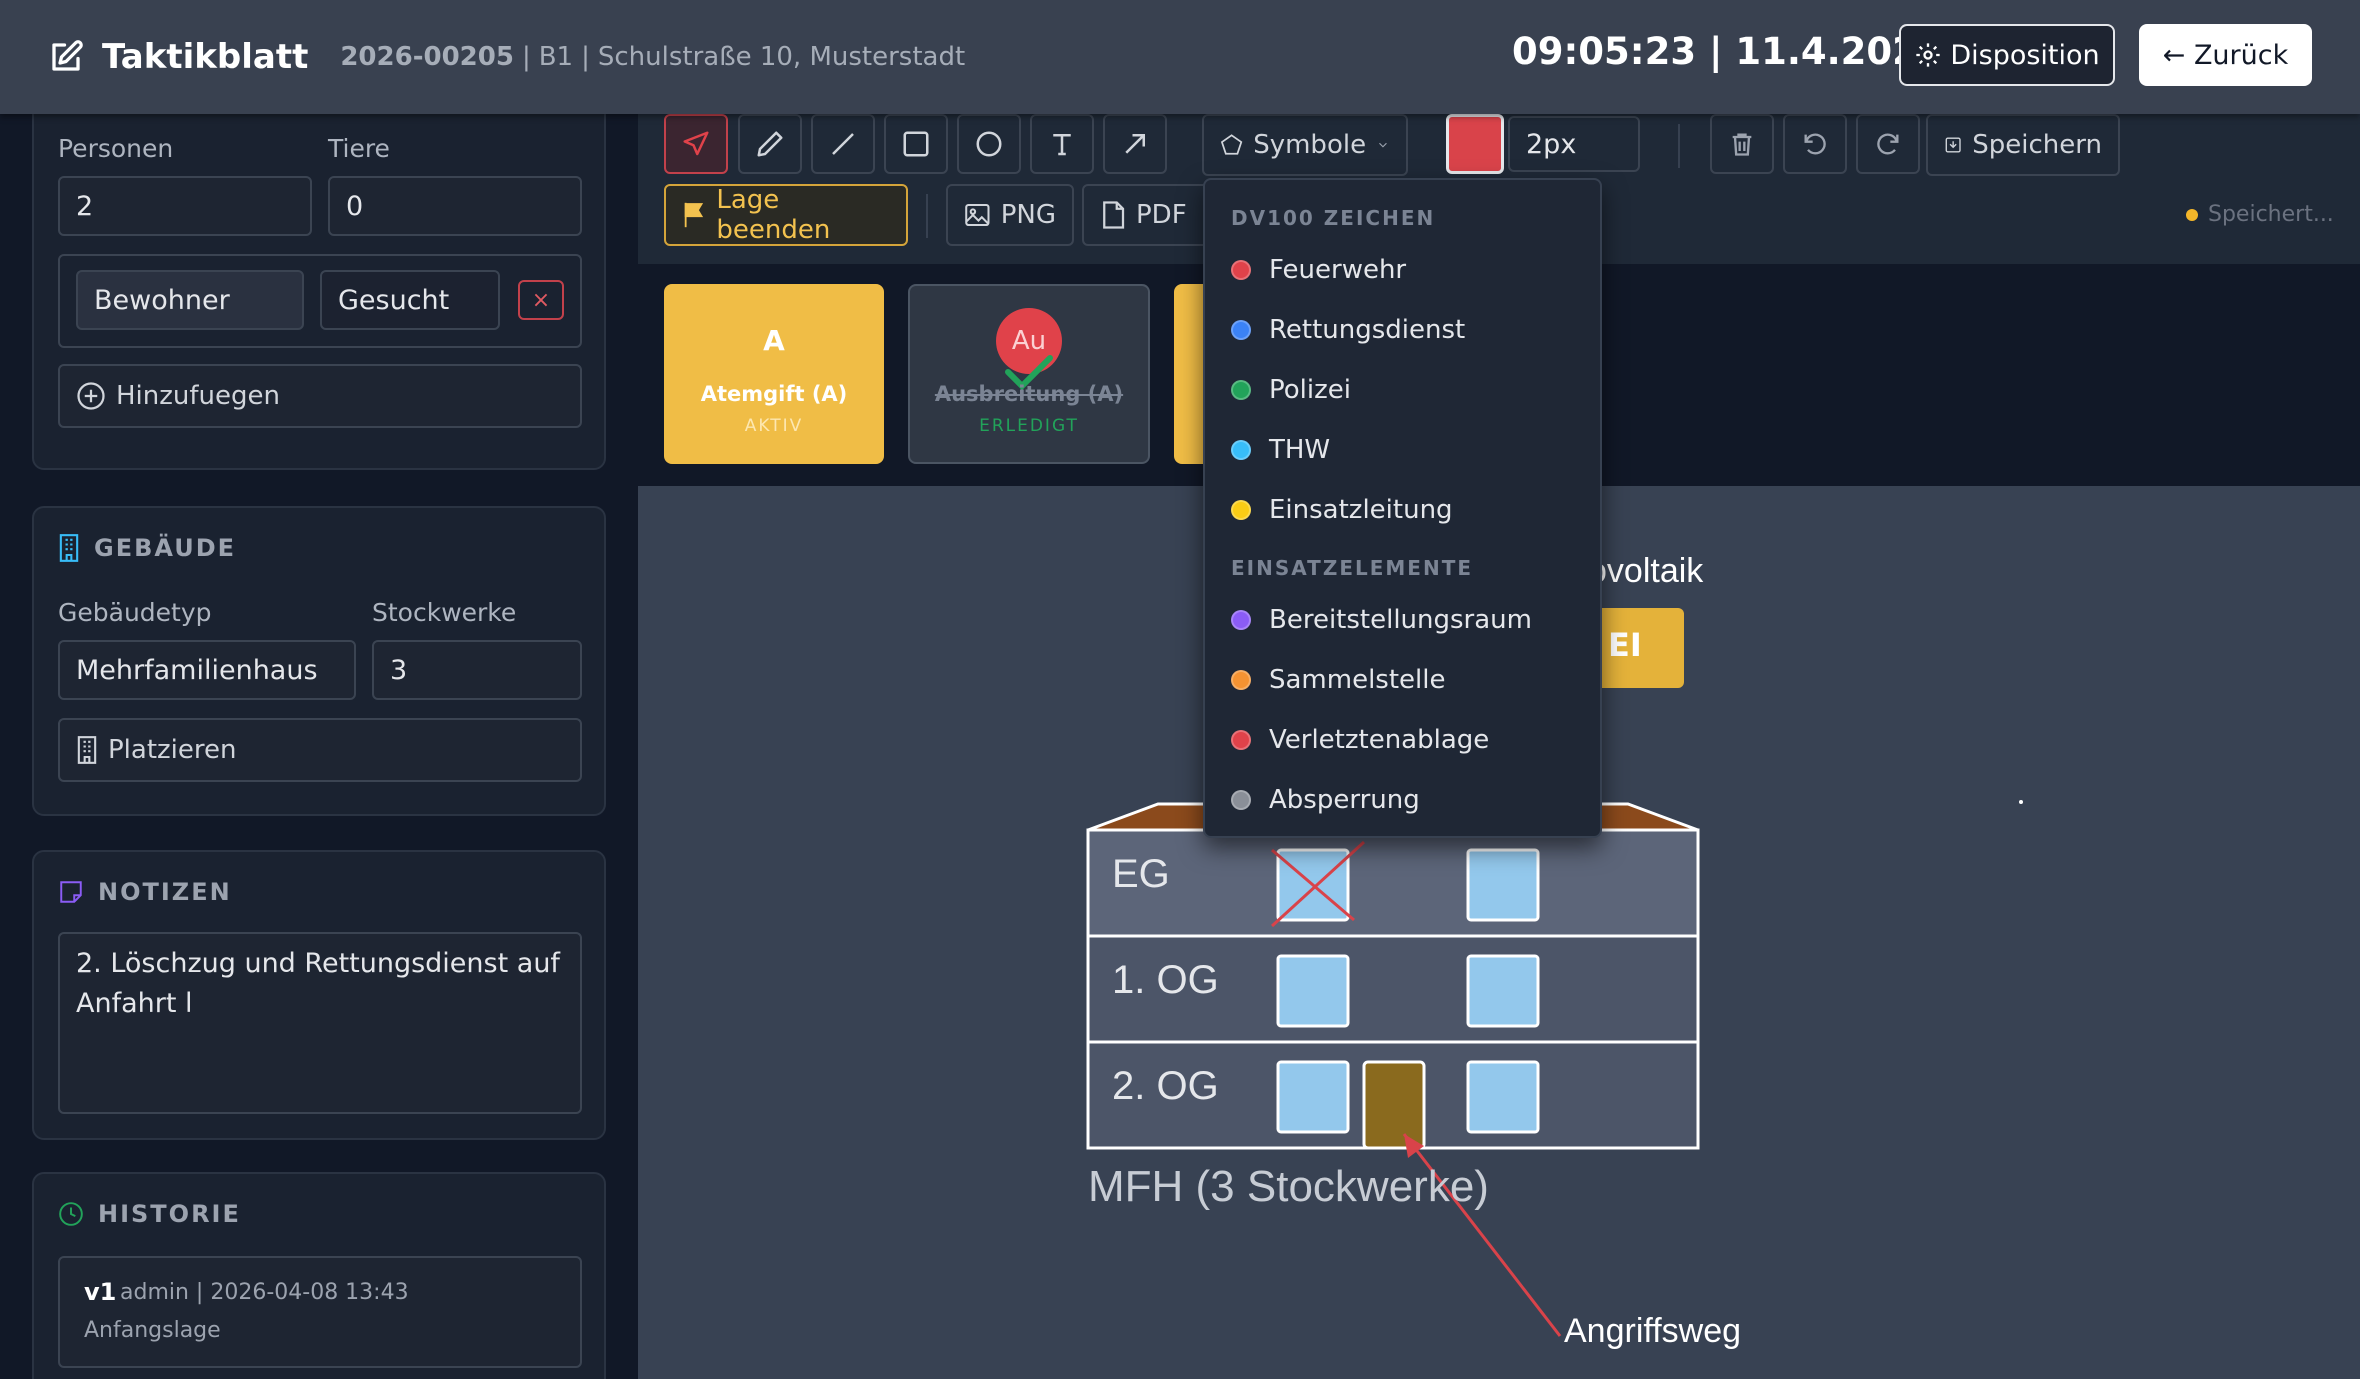  I want to click on symbol-item-absperrung: Absperrung, so click(1325, 800).